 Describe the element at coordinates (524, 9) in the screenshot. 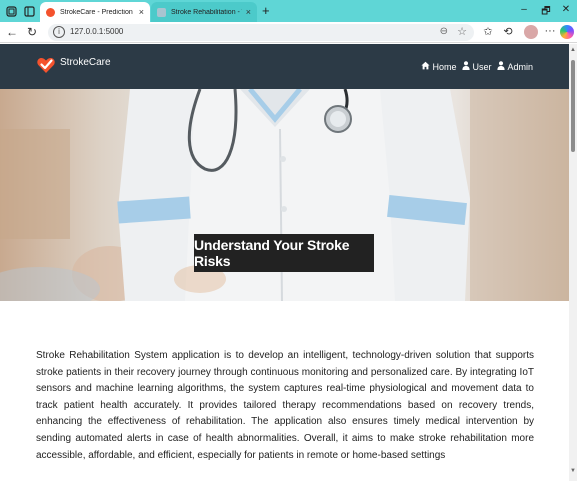

I see `minimize-button: –` at that location.